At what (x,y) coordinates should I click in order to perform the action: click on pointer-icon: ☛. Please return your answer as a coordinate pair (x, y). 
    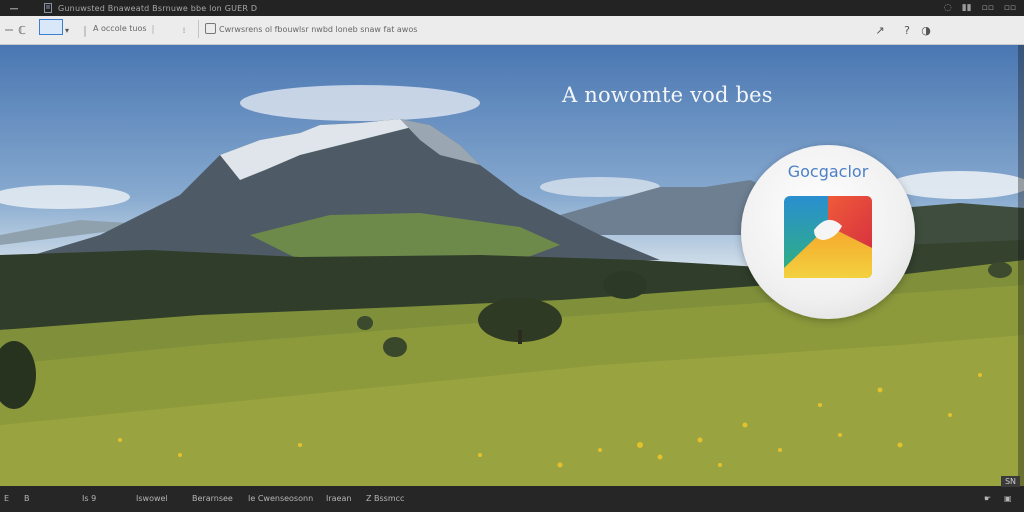
    Looking at the image, I should click on (987, 499).